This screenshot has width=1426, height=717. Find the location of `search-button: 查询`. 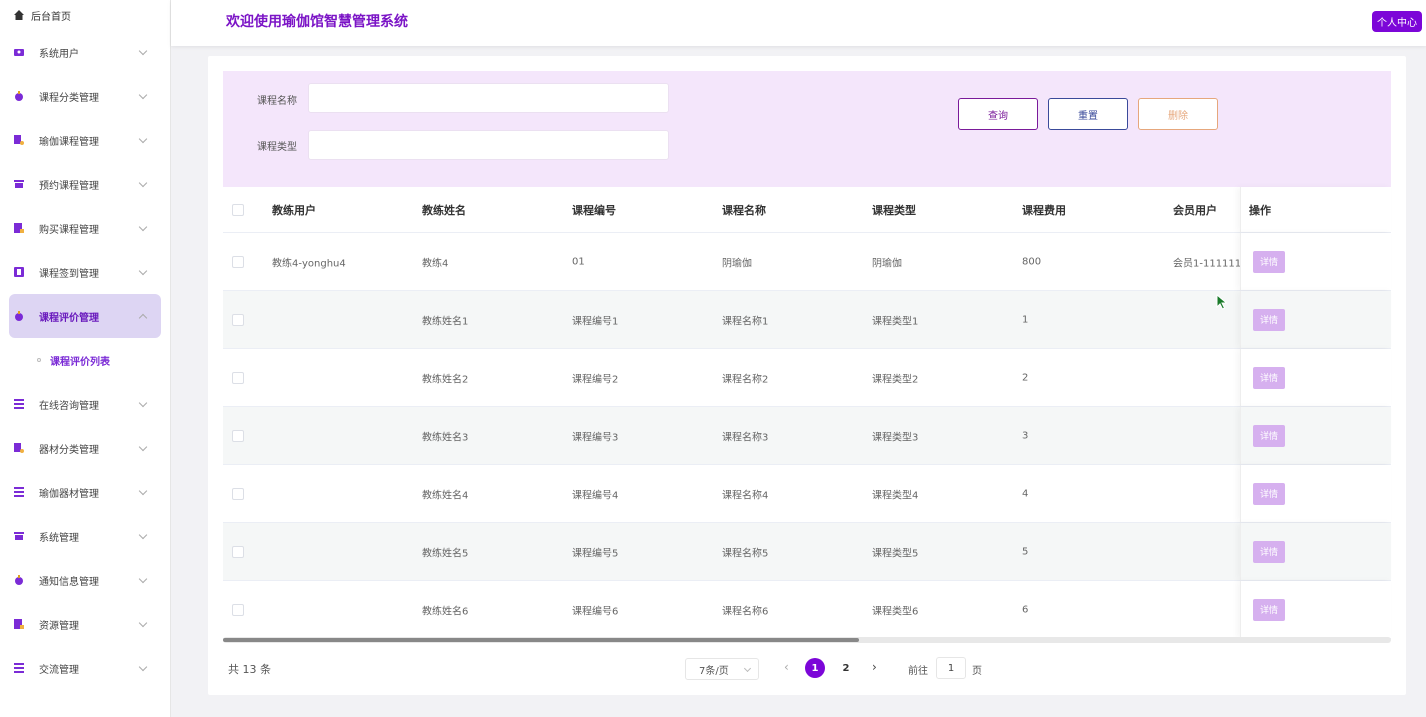

search-button: 查询 is located at coordinates (998, 114).